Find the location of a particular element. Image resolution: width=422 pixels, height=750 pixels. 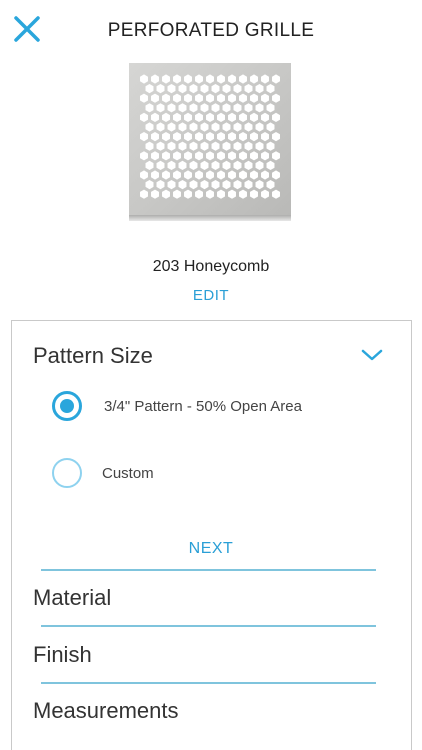

honeycomb-grille-image is located at coordinates (210, 142).